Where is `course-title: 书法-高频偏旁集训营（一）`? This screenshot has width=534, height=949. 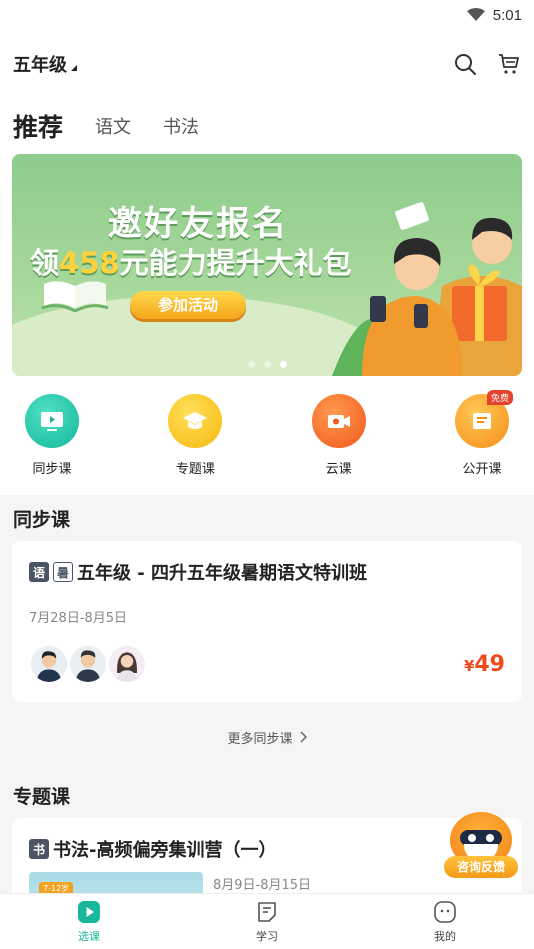
course-title: 书法-高频偏旁集训营（一） is located at coordinates (165, 850).